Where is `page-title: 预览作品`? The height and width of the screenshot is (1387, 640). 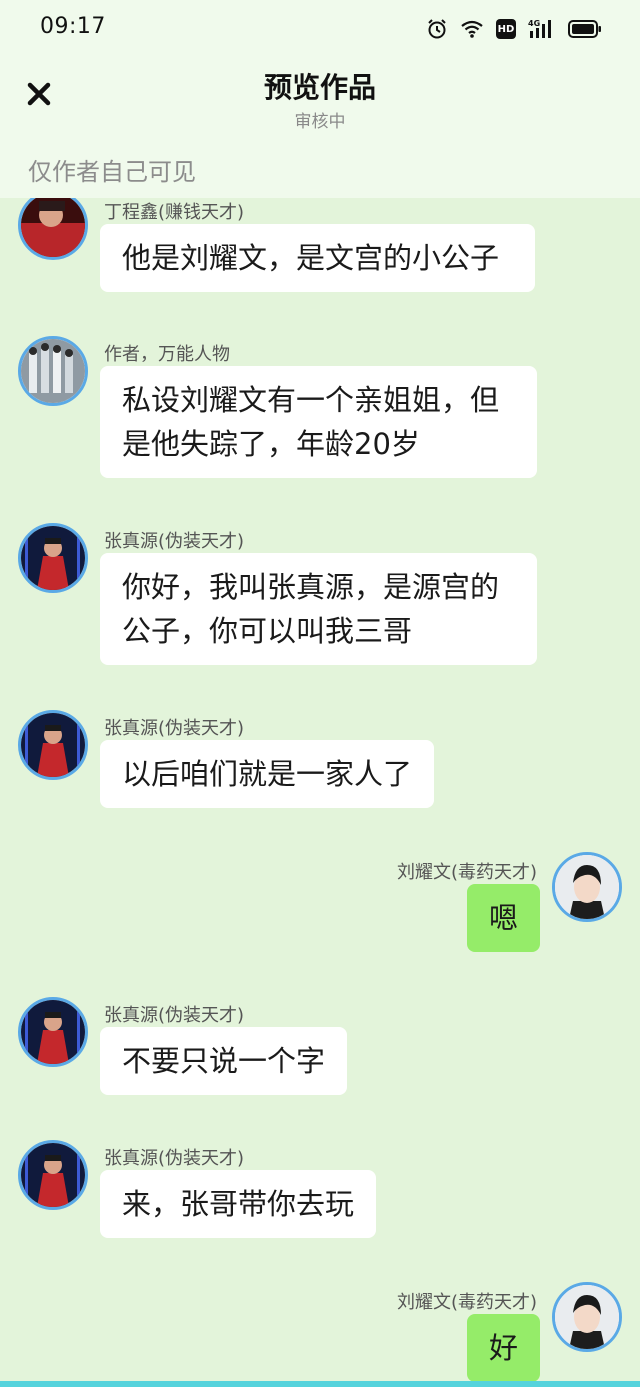
page-title: 预览作品 is located at coordinates (319, 87).